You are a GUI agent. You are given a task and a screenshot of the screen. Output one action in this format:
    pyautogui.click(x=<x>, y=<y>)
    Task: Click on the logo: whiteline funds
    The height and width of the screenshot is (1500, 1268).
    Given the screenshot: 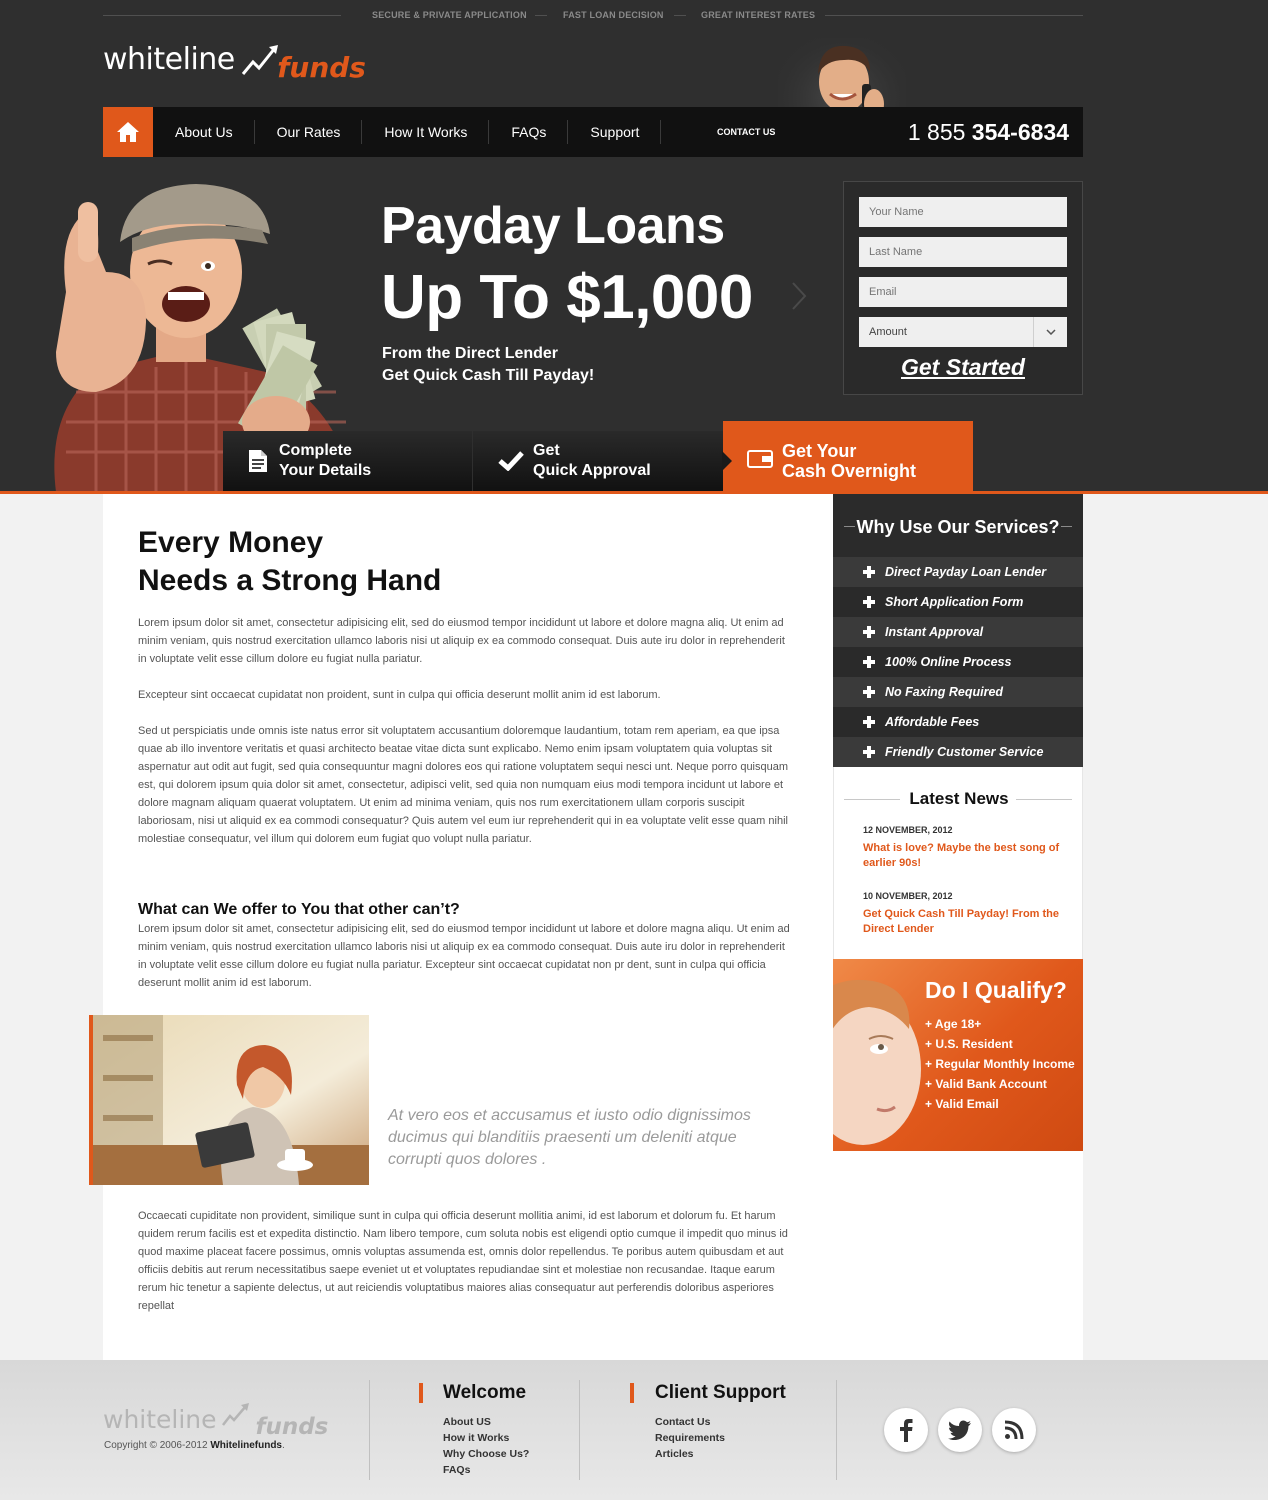 What is the action you would take?
    pyautogui.click(x=234, y=64)
    